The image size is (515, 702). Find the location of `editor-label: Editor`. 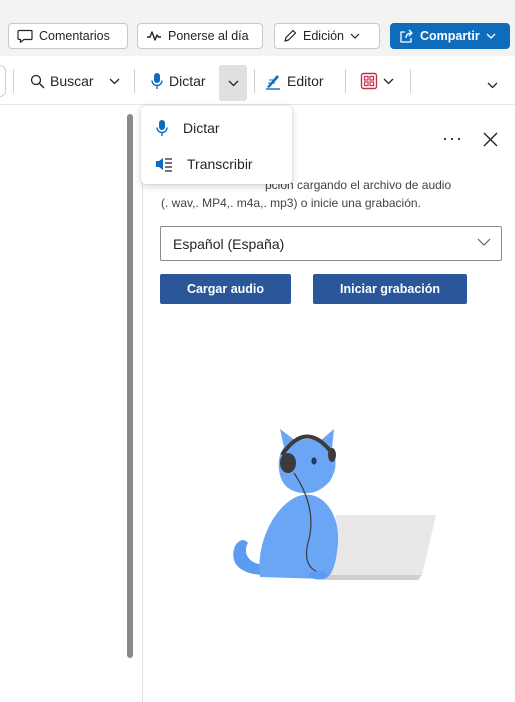

editor-label: Editor is located at coordinates (305, 81).